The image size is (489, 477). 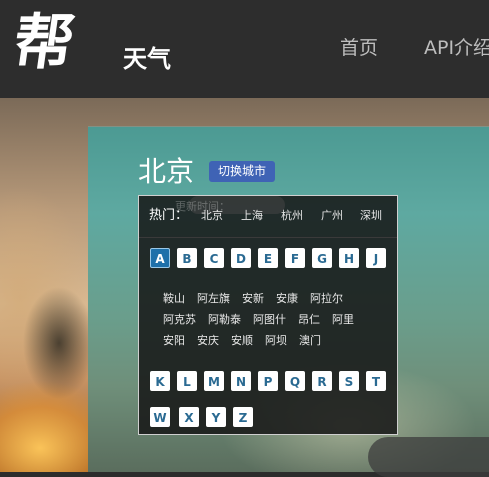 I want to click on letter-k: K, so click(x=160, y=381).